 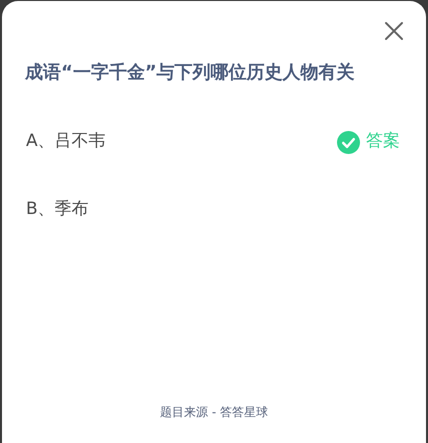 What do you see at coordinates (57, 210) in the screenshot?
I see `option-text: B、季布` at bounding box center [57, 210].